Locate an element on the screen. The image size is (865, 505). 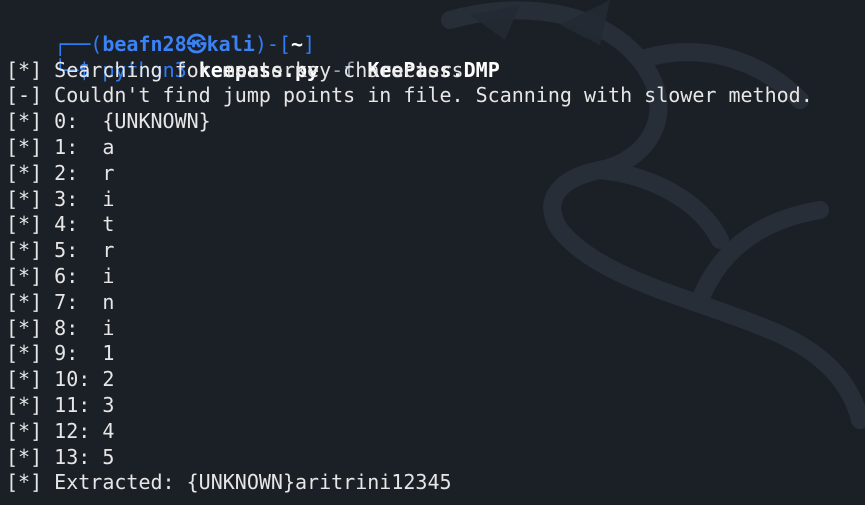
output-line: [*] 12: 4 is located at coordinates (435, 432).